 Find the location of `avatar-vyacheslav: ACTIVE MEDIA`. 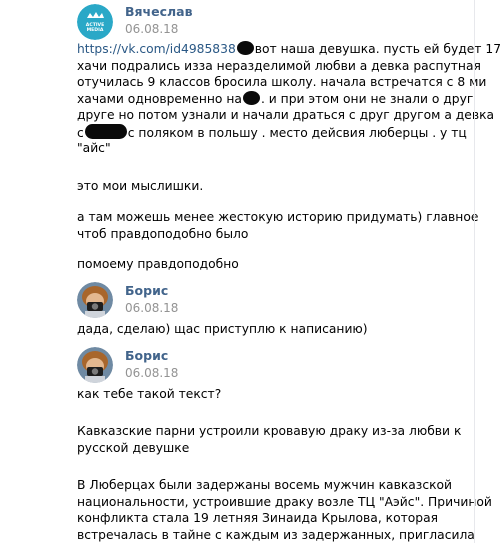

avatar-vyacheslav: ACTIVE MEDIA is located at coordinates (95, 22).